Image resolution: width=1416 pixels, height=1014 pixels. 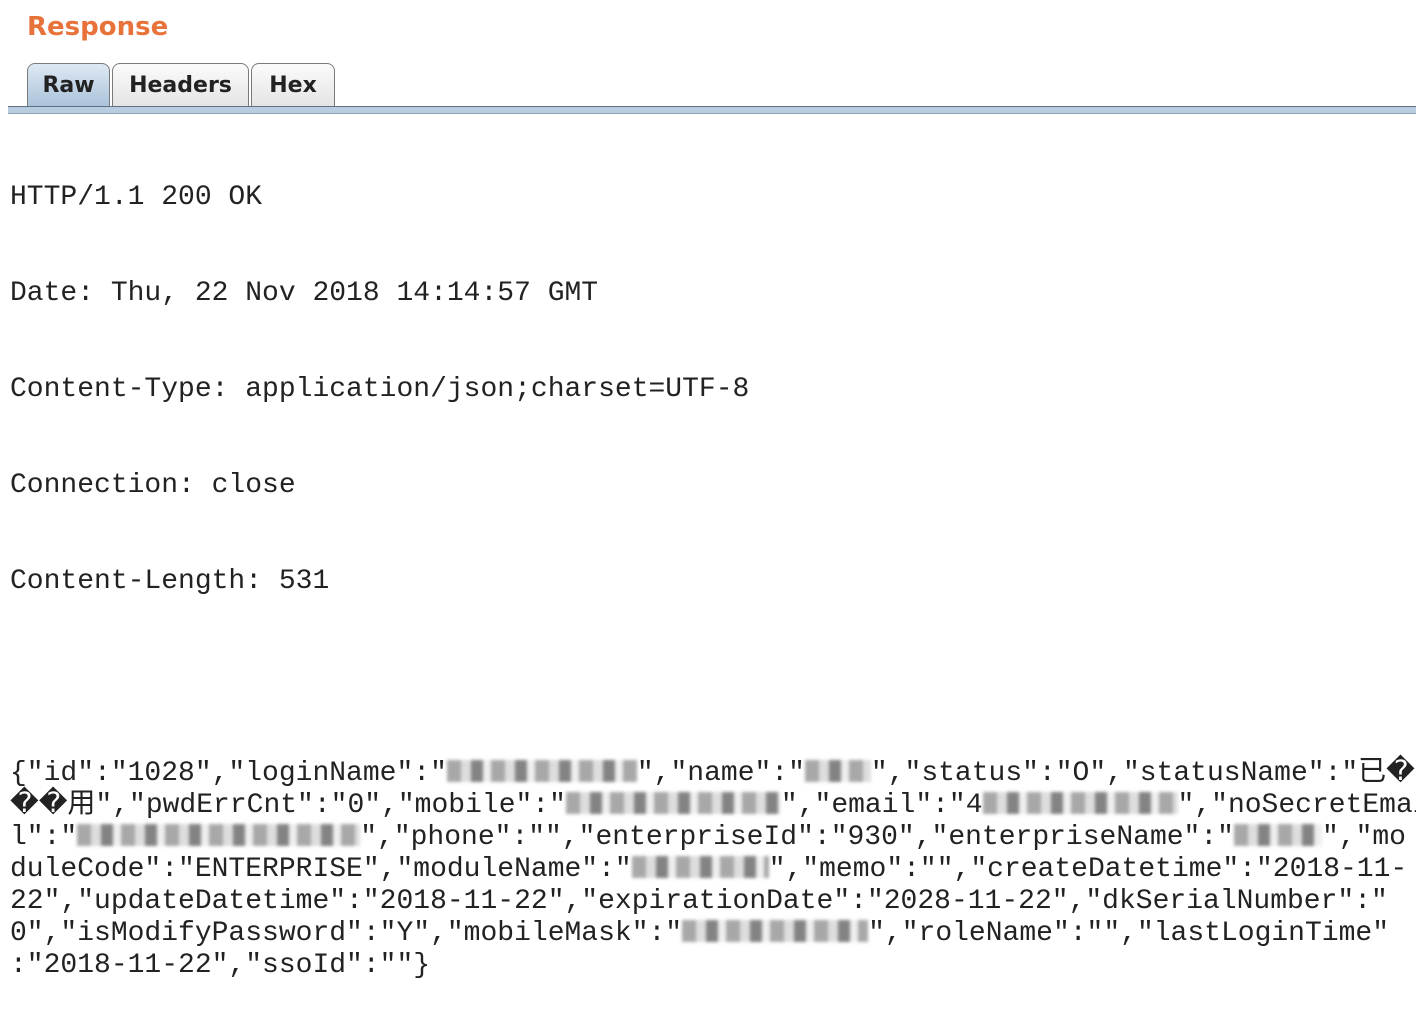 What do you see at coordinates (68, 85) in the screenshot?
I see `tab-raw: Raw` at bounding box center [68, 85].